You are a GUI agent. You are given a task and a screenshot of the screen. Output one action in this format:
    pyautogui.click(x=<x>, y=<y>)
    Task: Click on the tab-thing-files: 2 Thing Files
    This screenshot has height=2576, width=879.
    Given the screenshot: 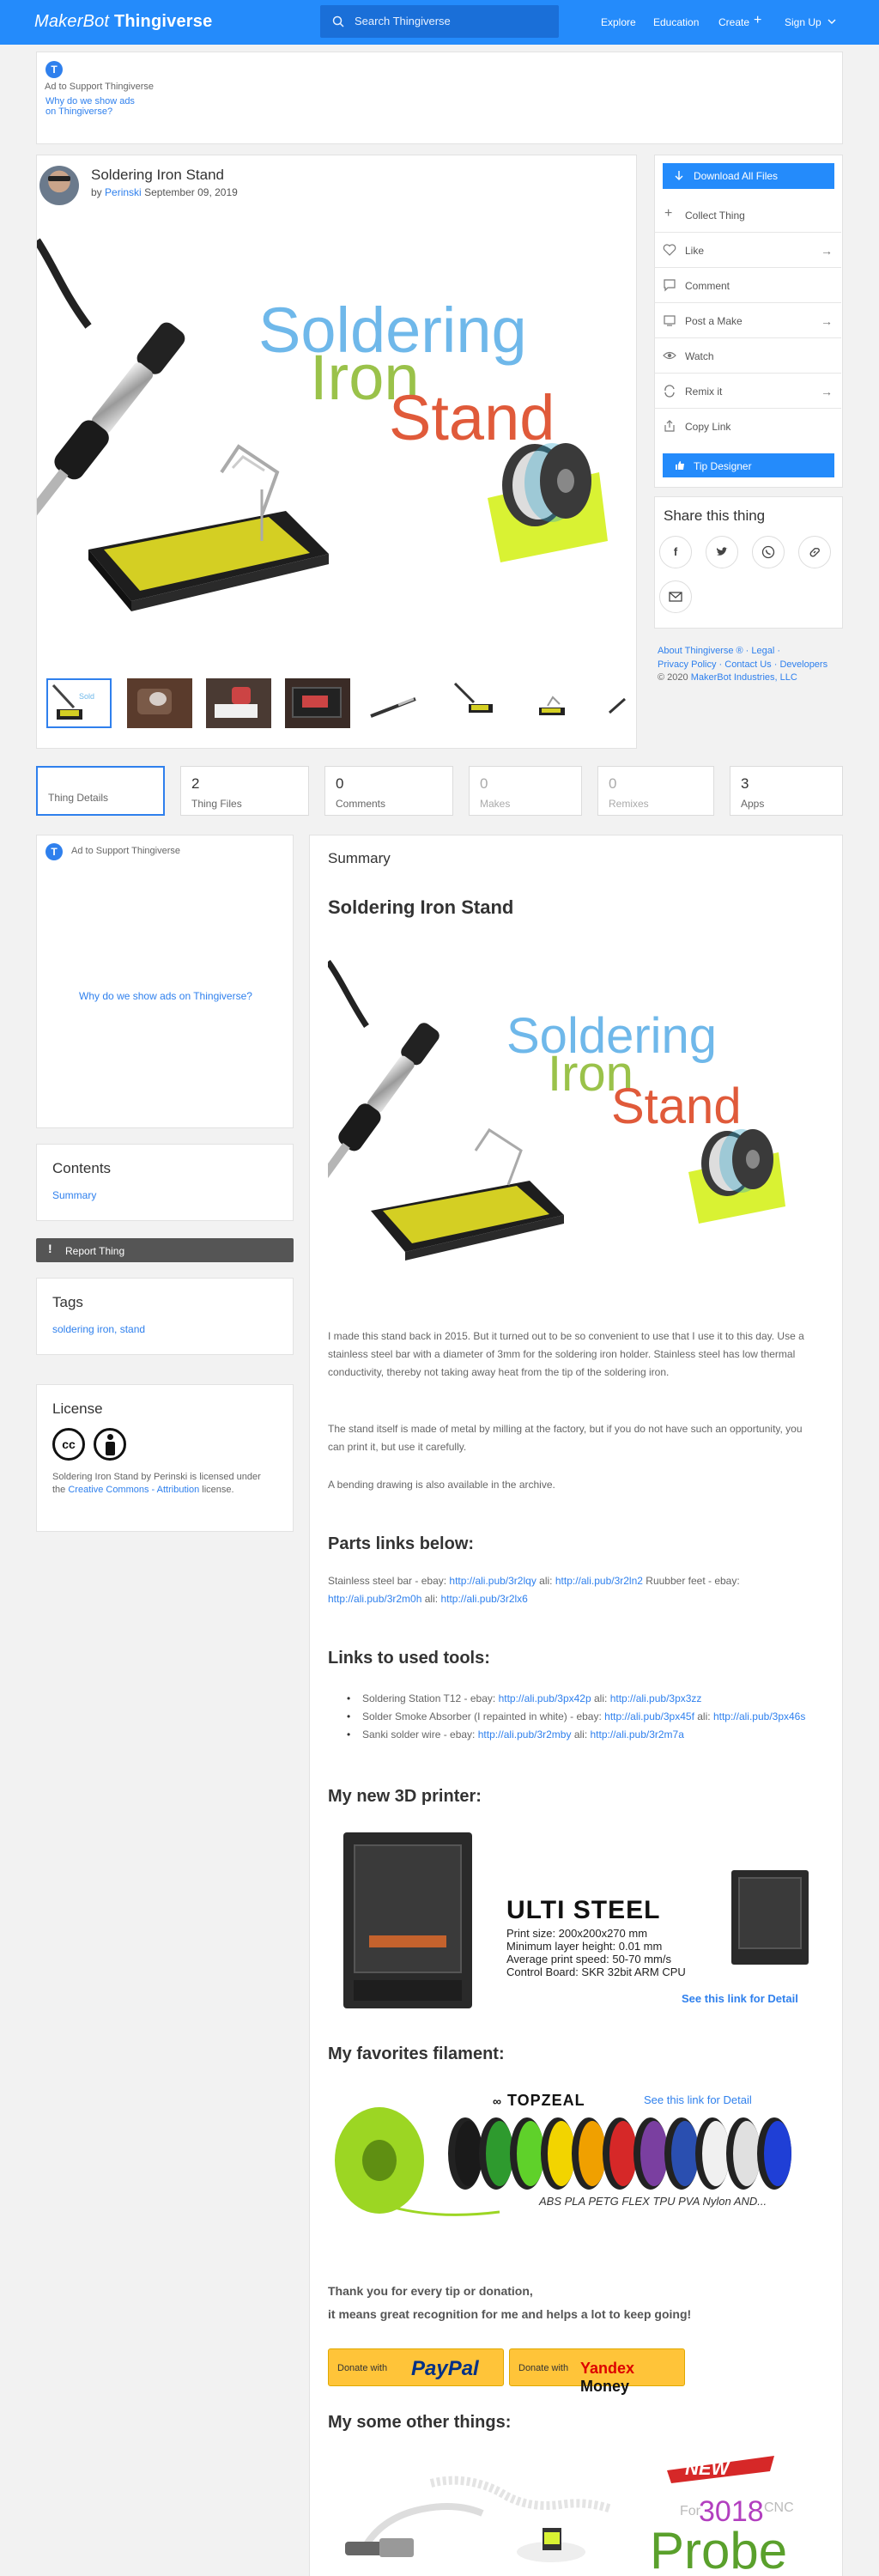 What is the action you would take?
    pyautogui.click(x=244, y=791)
    